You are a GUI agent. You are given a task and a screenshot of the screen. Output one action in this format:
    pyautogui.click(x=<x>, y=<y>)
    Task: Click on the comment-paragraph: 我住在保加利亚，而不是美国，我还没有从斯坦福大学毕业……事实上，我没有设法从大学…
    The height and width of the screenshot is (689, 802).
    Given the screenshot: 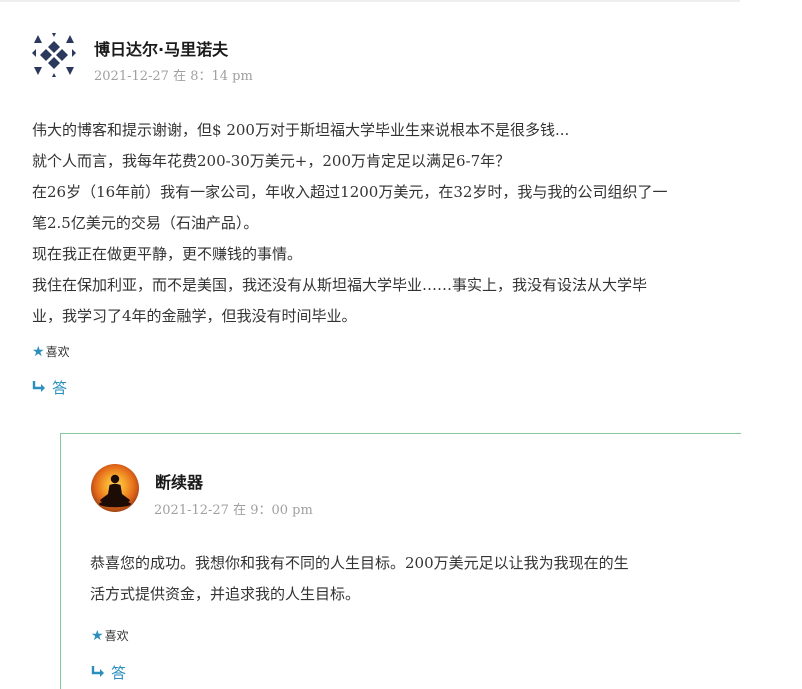 What is the action you would take?
    pyautogui.click(x=340, y=285)
    